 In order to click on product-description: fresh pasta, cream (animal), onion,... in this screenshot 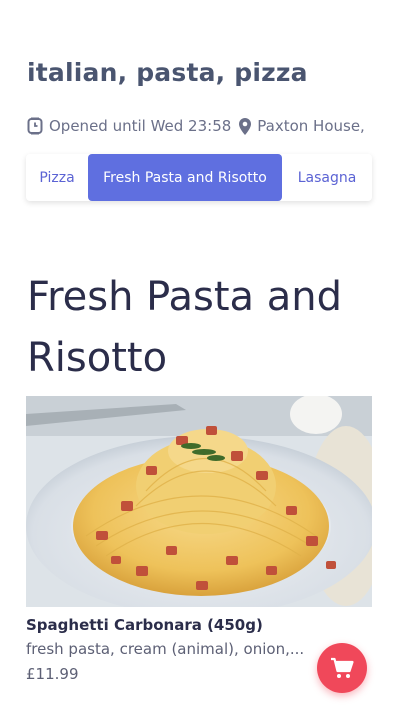, I will do `click(165, 649)`.